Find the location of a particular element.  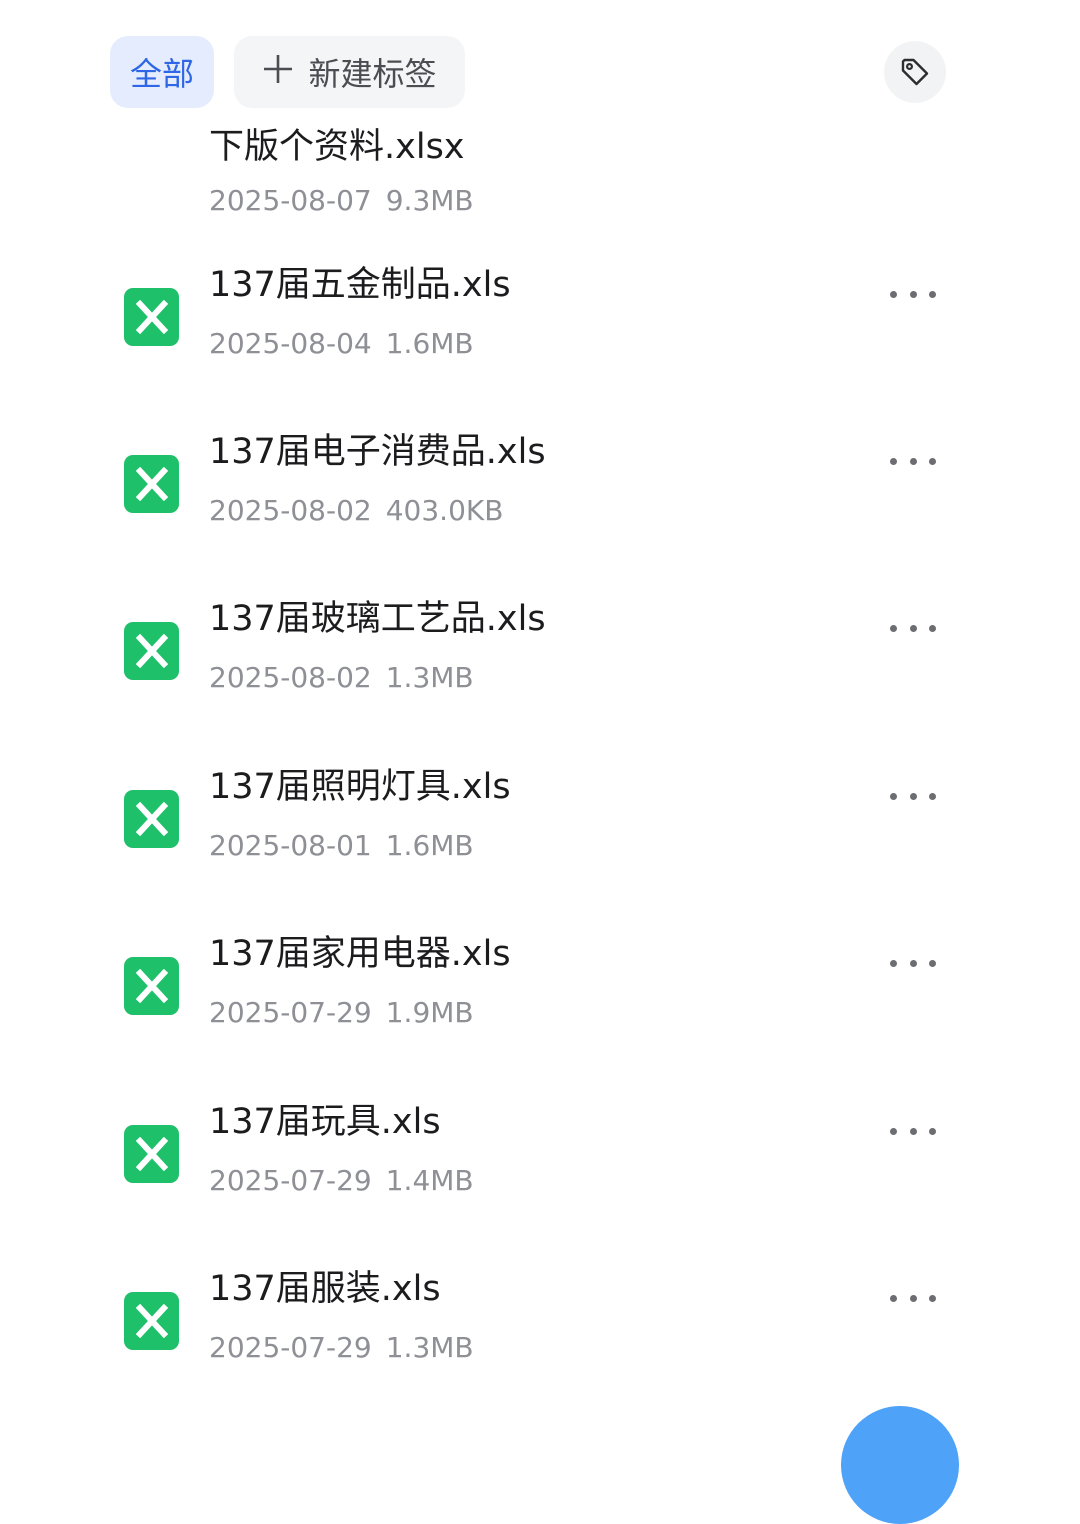

file-meta: 2025-08-07 9.3MB is located at coordinates (341, 201).